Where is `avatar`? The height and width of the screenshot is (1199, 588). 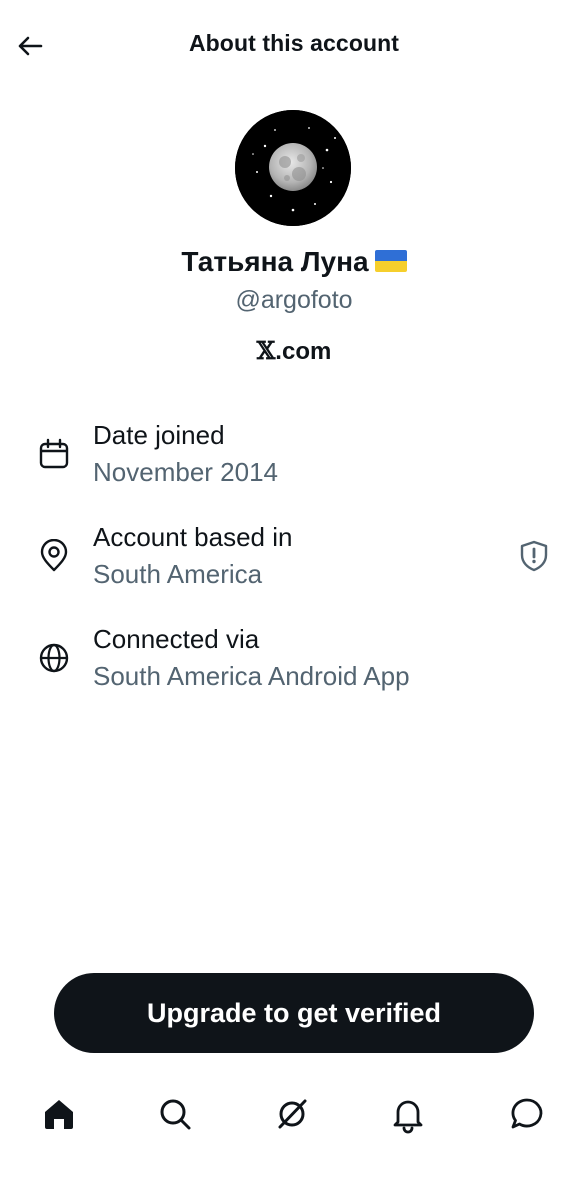 avatar is located at coordinates (293, 168).